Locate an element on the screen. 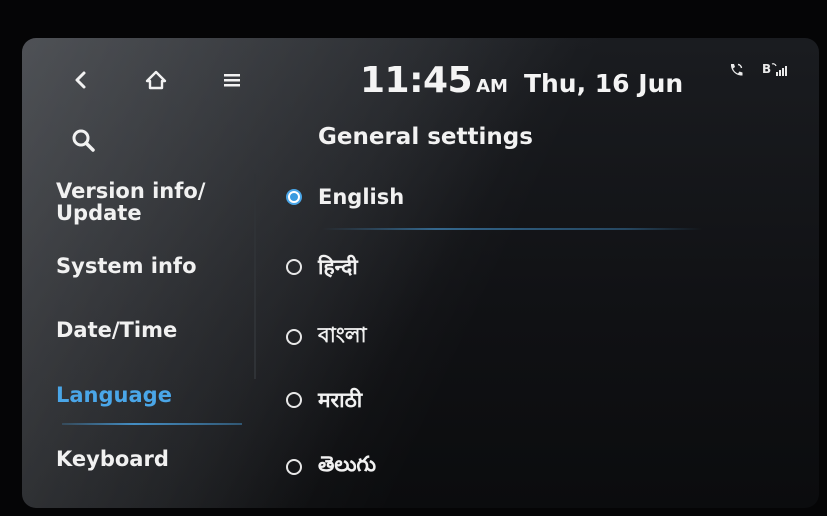 This screenshot has height=516, width=827. back-button is located at coordinates (80, 80).